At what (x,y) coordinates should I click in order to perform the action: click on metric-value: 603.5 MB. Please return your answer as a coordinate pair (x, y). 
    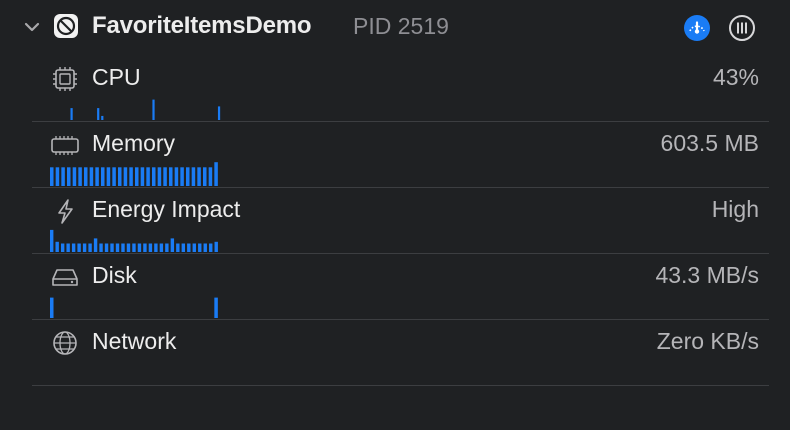
    Looking at the image, I should click on (709, 143).